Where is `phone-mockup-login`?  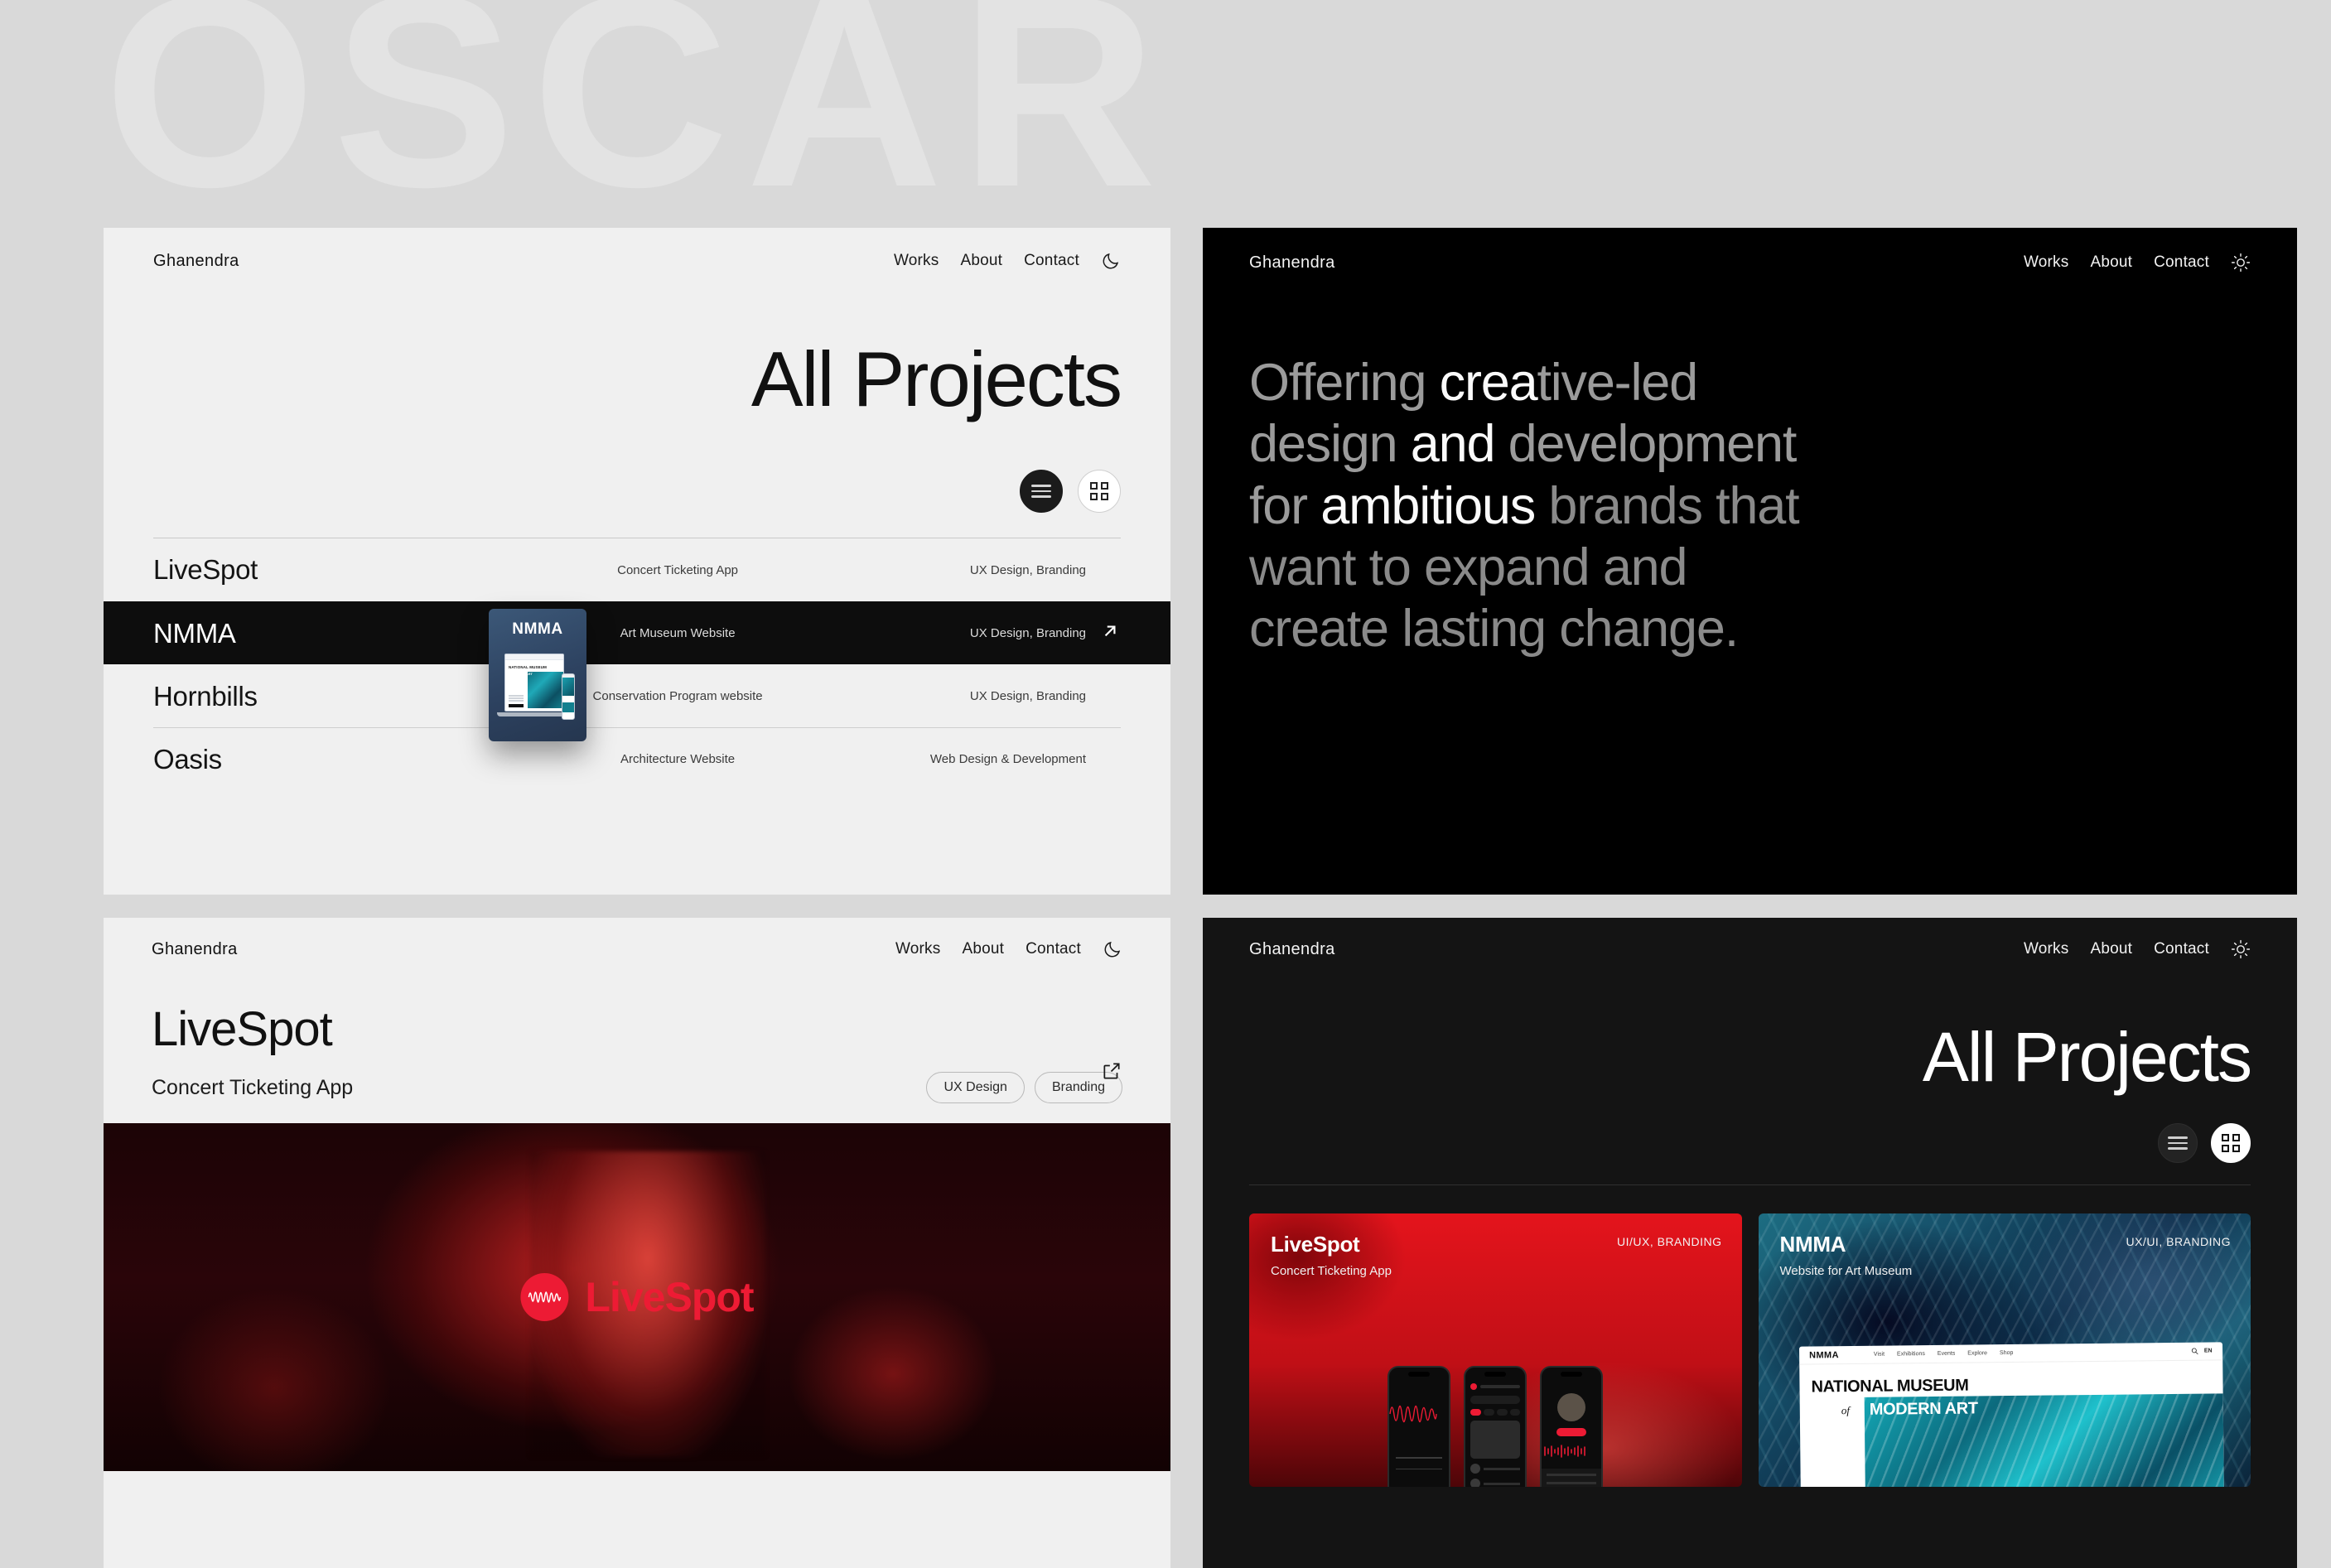
phone-mockup-login is located at coordinates (1419, 1426).